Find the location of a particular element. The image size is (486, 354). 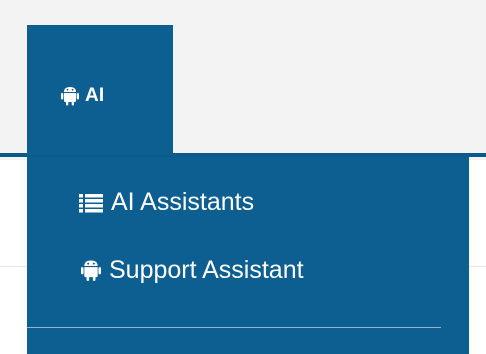

menu-item-support-assistant: Support Assistant is located at coordinates (192, 270).